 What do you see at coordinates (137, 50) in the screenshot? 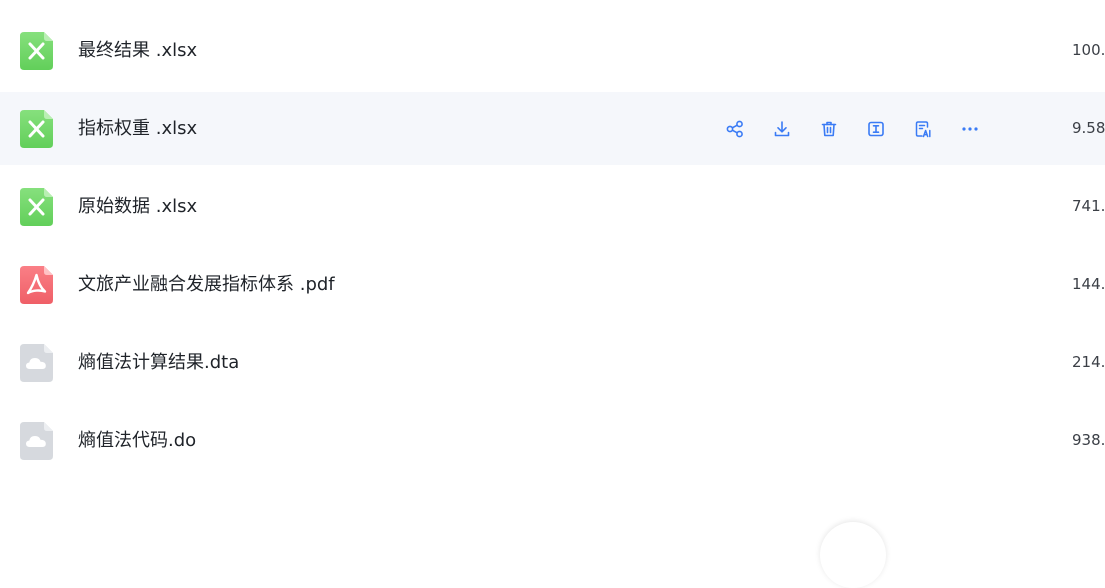
I see `file-name: 最终结果 .xlsx` at bounding box center [137, 50].